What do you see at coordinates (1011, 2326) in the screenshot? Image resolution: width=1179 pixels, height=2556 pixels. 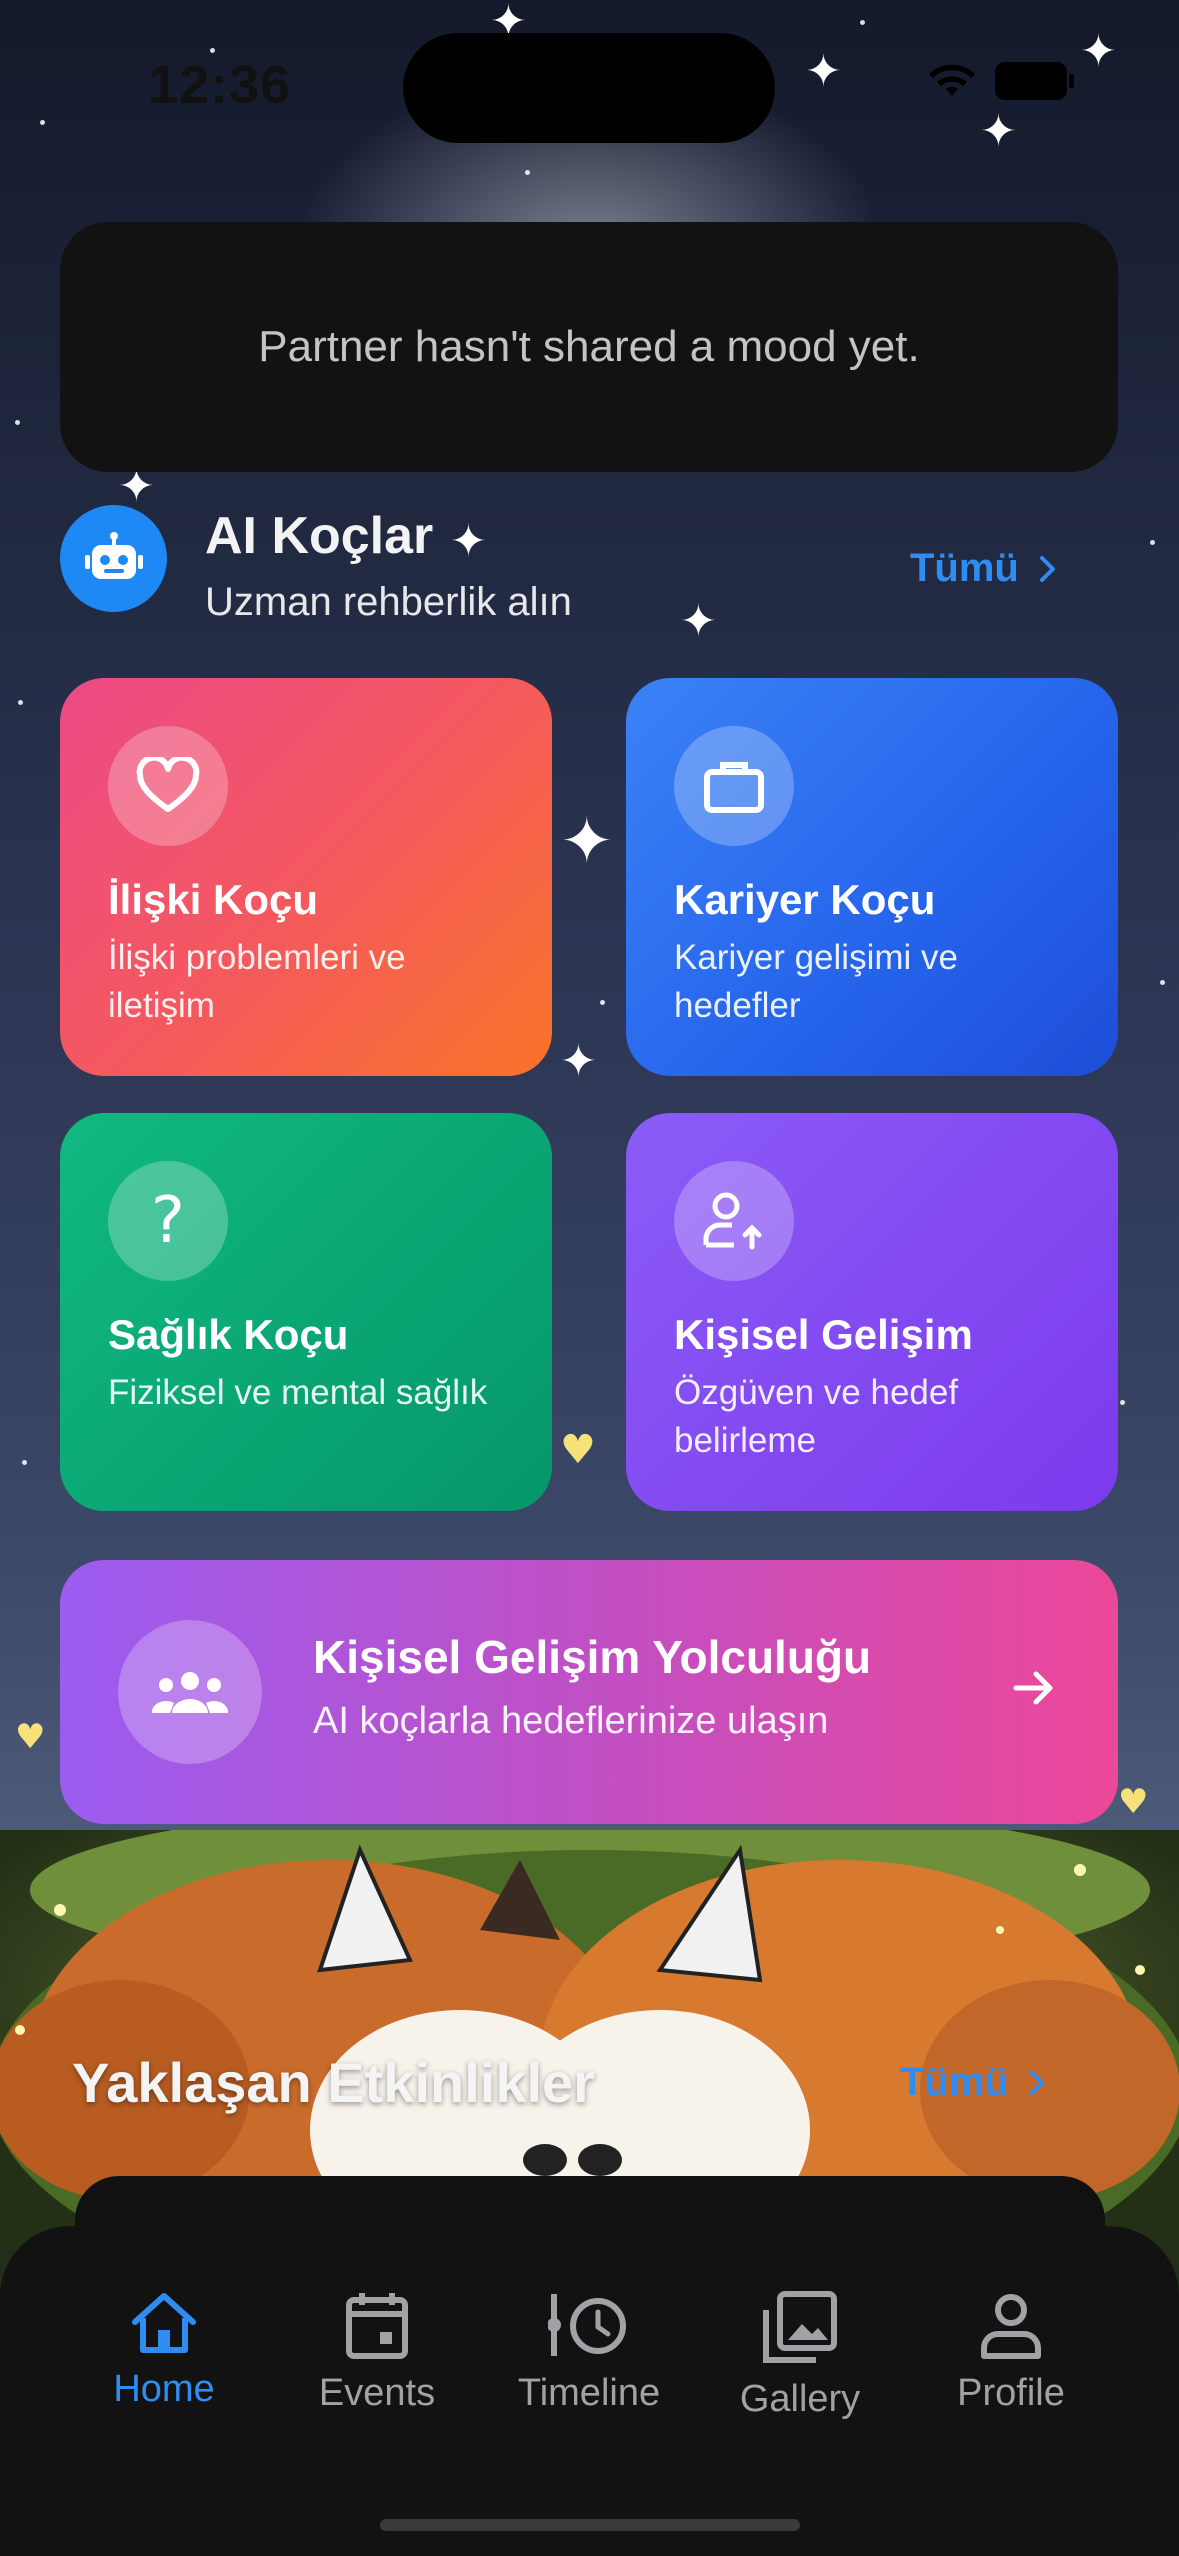 I see `person-icon` at bounding box center [1011, 2326].